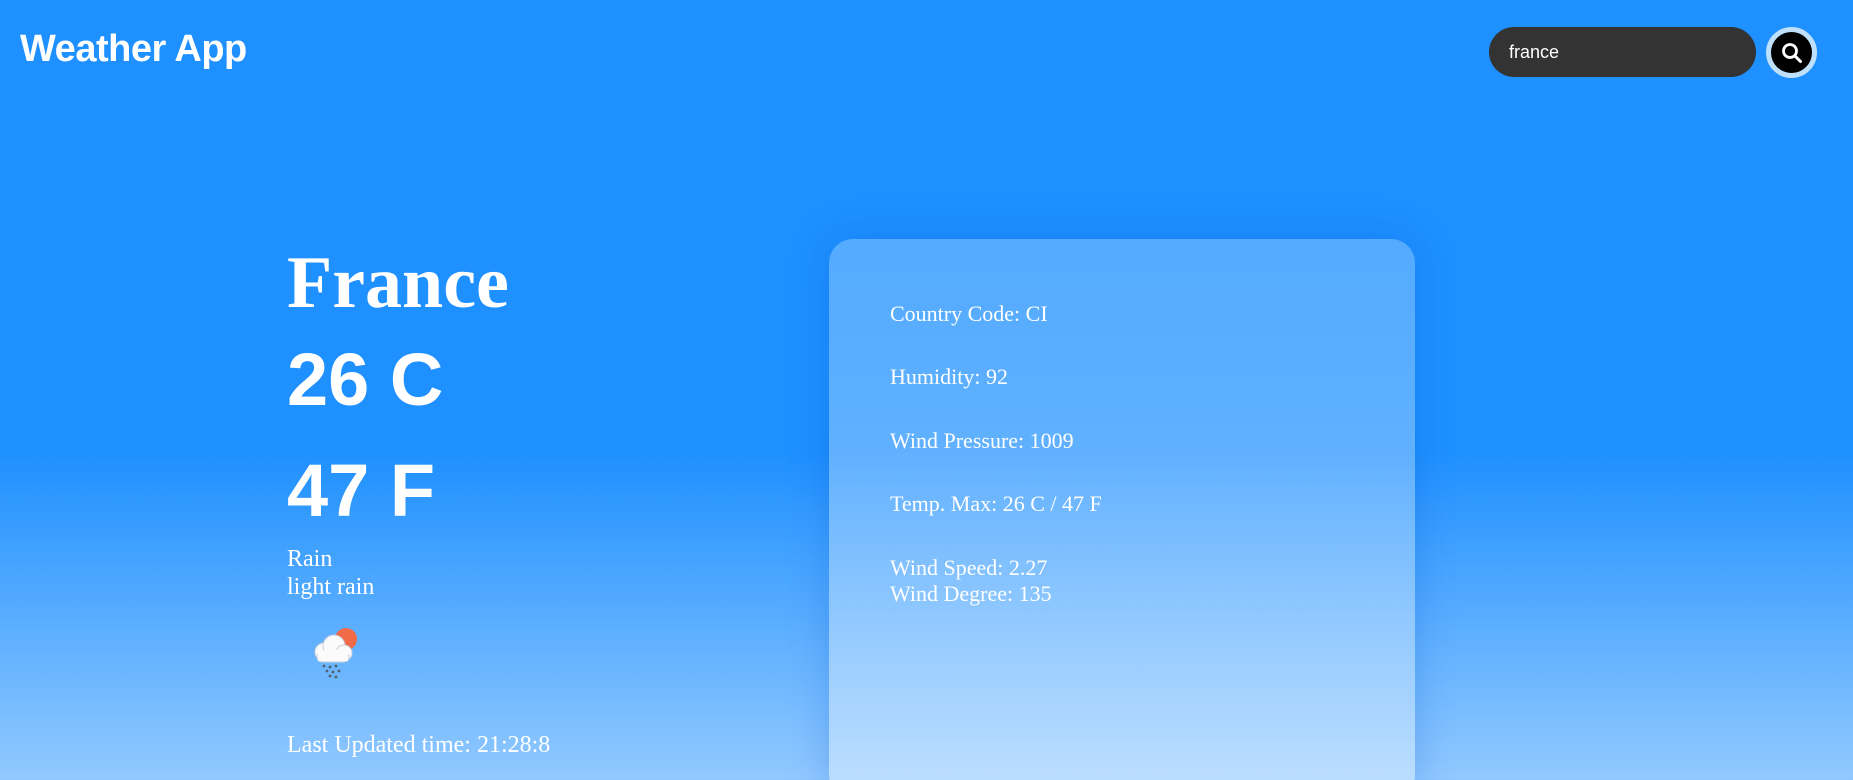  I want to click on search-icon, so click(1791, 52).